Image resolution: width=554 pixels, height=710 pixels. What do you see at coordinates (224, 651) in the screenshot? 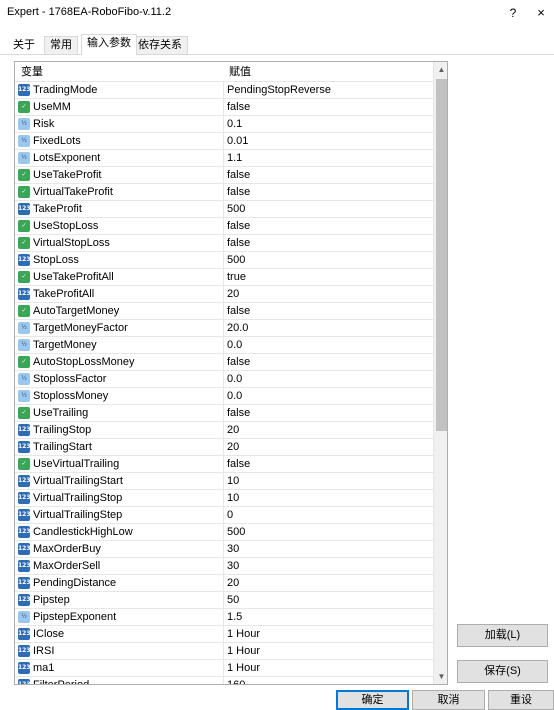
I see `parameter-row: 123 IRSI 1 Hour` at bounding box center [224, 651].